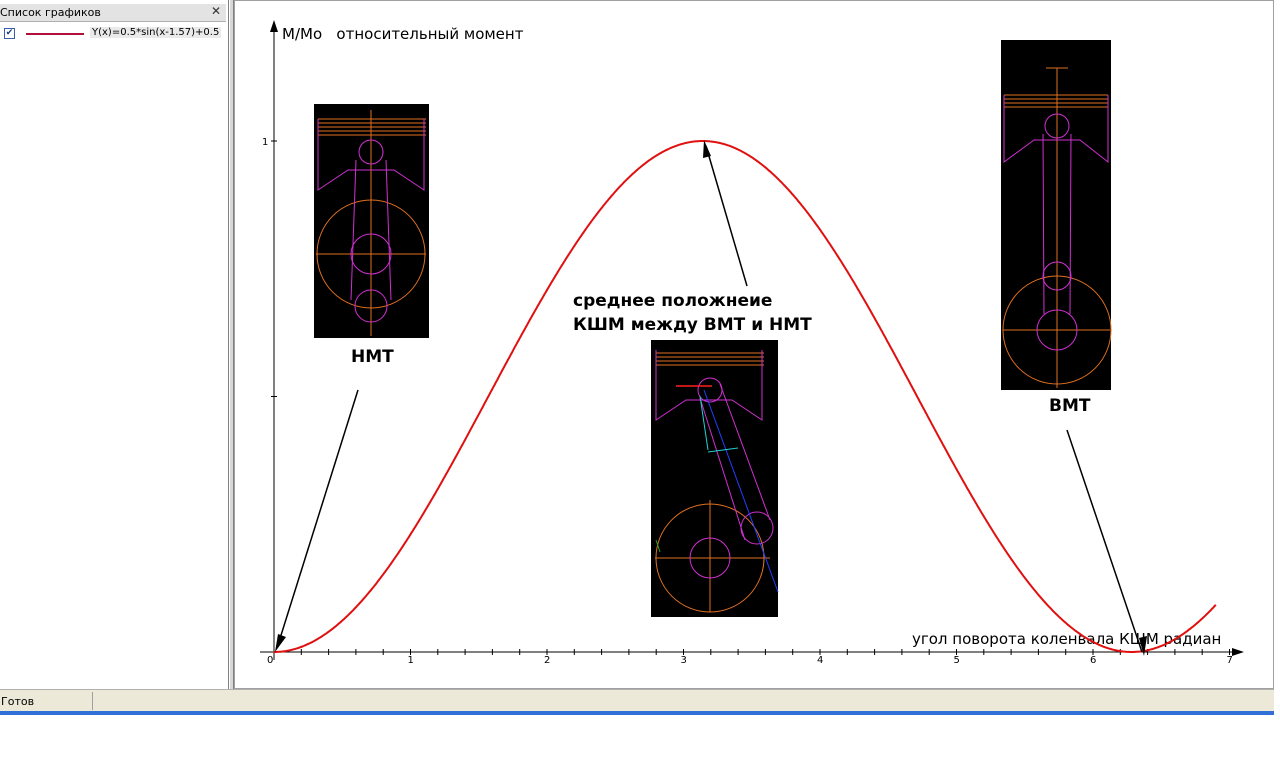 This screenshot has height=770, width=1280. What do you see at coordinates (1093, 660) in the screenshot?
I see `x-tick-label: 6` at bounding box center [1093, 660].